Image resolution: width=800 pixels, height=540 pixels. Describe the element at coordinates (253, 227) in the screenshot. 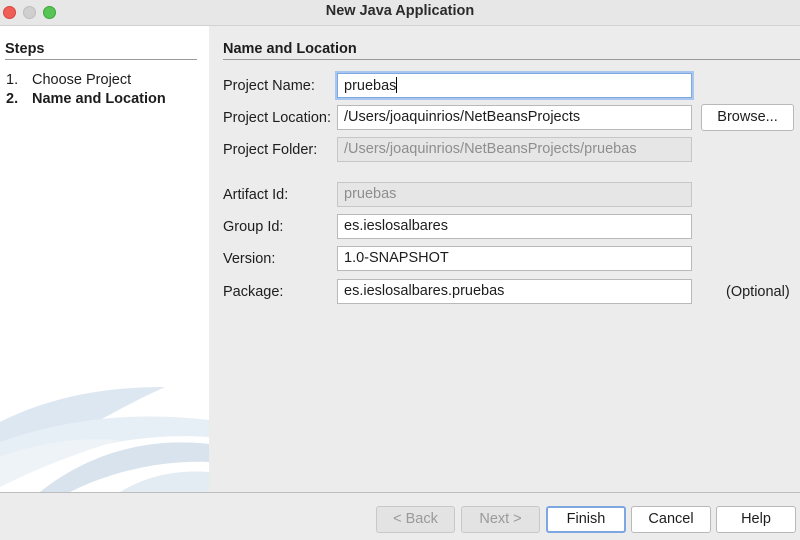

I see `group-id-label: Group Id:` at that location.